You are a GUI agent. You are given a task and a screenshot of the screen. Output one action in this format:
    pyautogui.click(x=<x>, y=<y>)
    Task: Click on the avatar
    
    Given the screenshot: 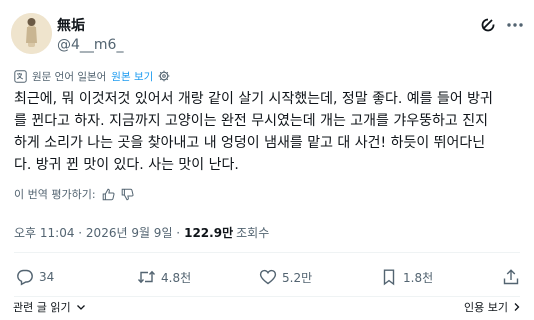 What is the action you would take?
    pyautogui.click(x=31, y=33)
    